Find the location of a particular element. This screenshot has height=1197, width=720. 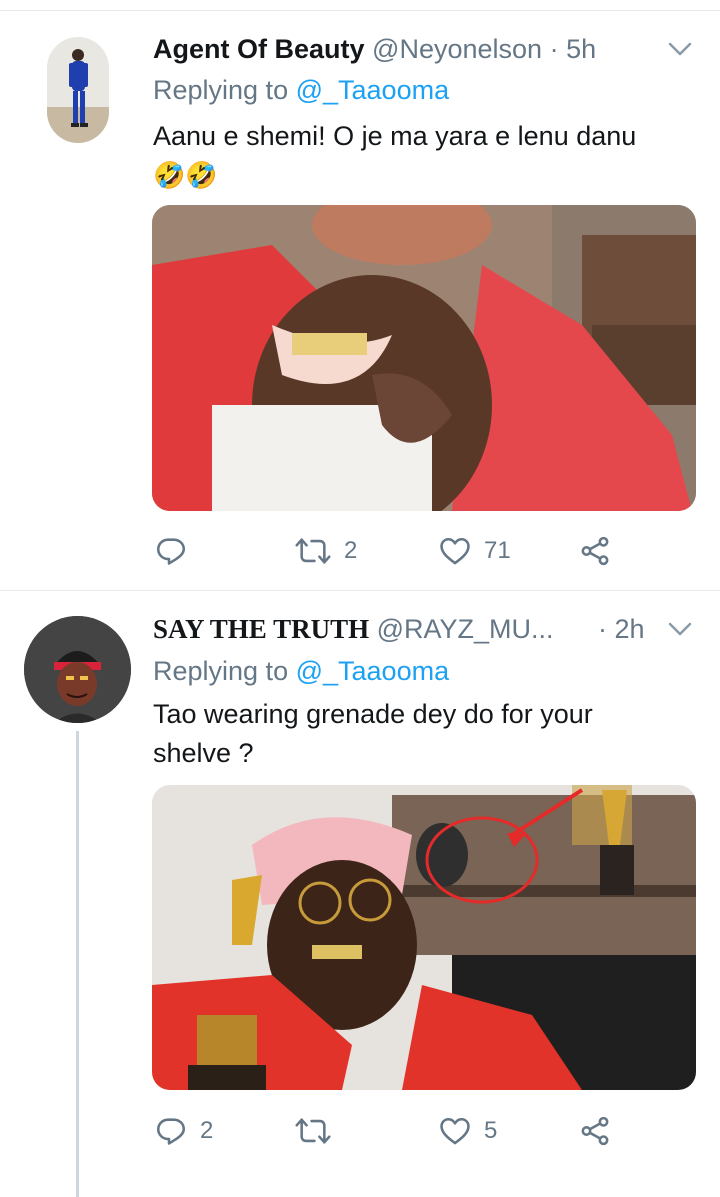

like-button: 71 is located at coordinates (474, 551).